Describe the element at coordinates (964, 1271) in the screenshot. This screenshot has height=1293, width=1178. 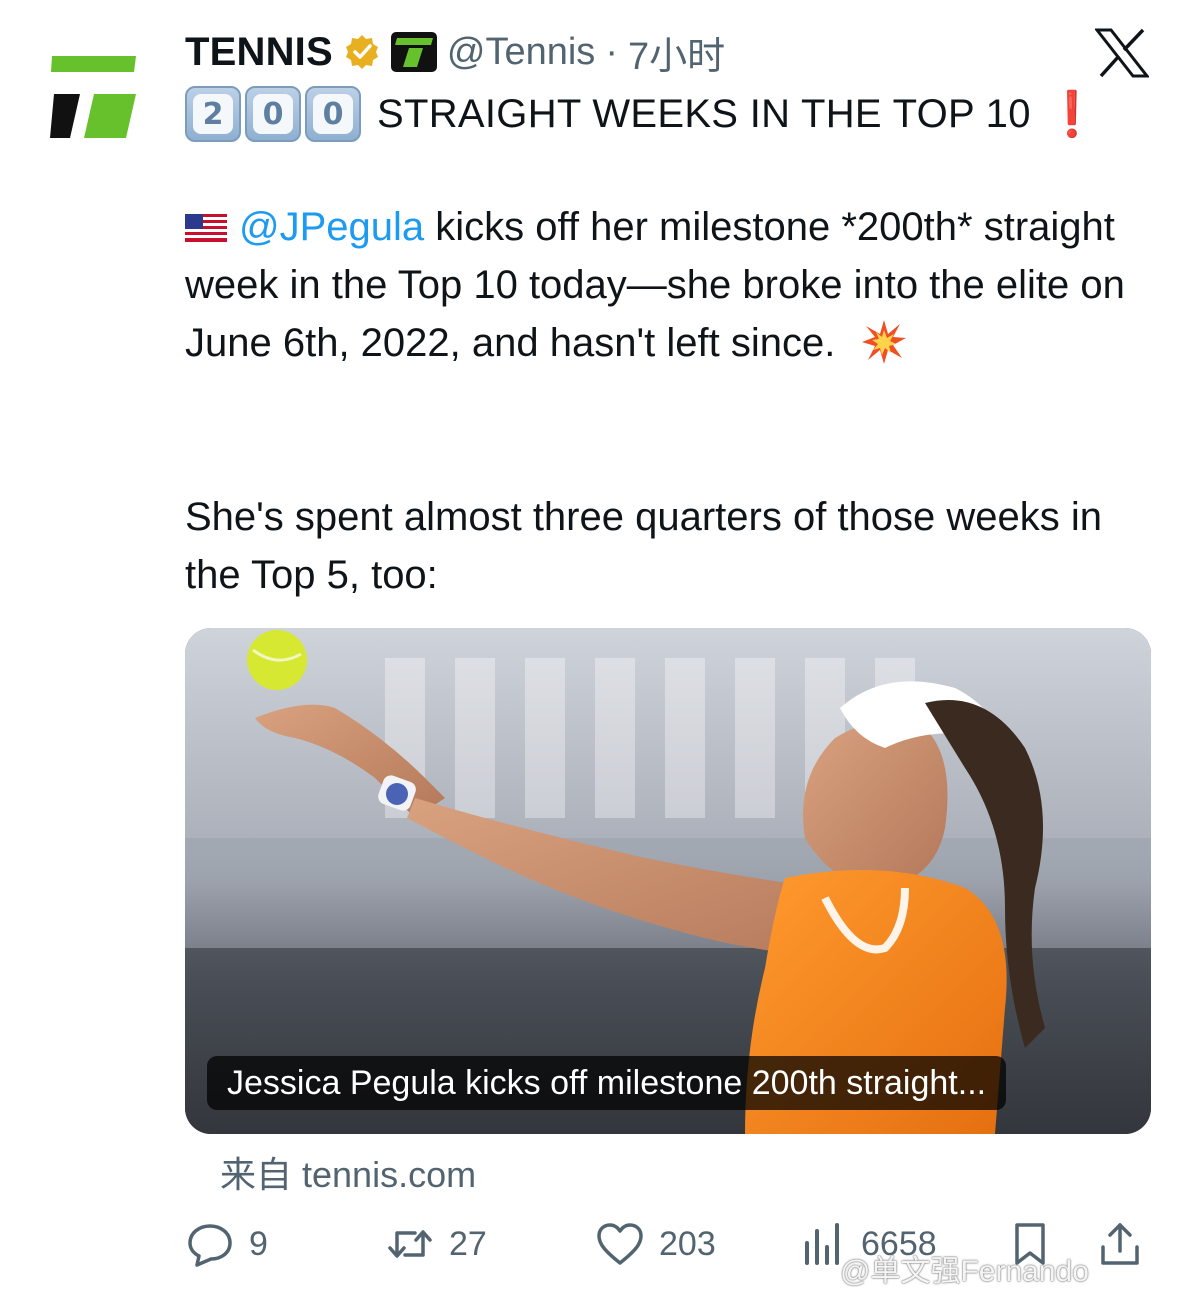
I see `watermark: @单文强Fernando` at that location.